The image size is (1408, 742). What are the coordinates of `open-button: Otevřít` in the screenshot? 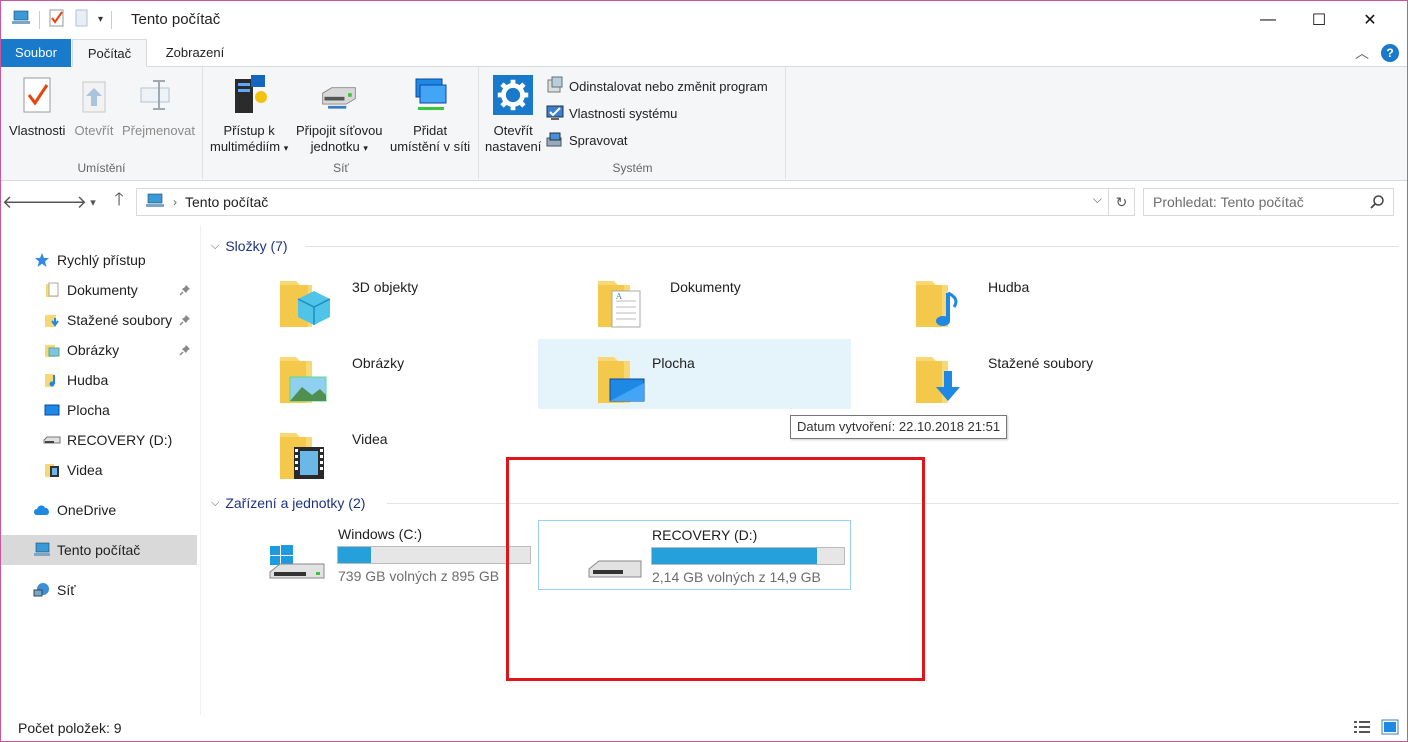 It's located at (94, 106).